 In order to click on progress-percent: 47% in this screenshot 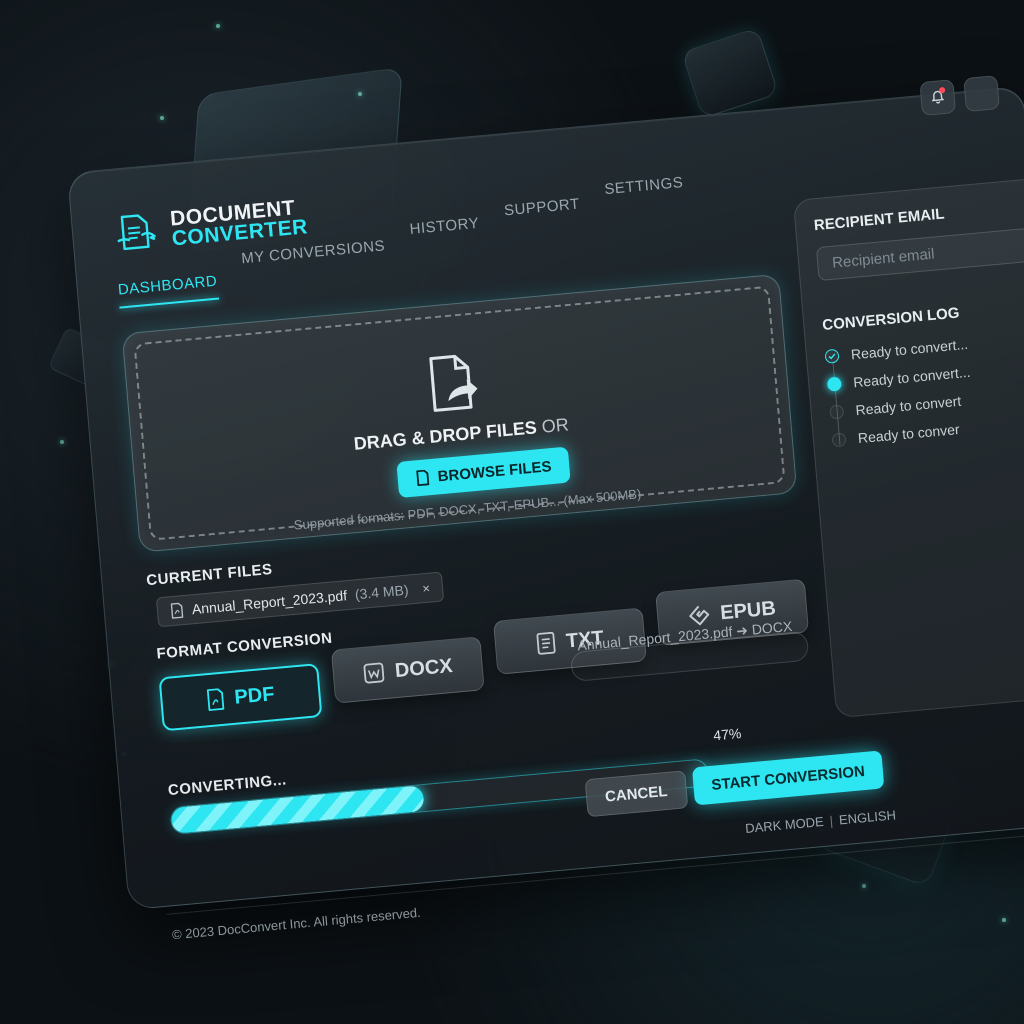, I will do `click(727, 734)`.